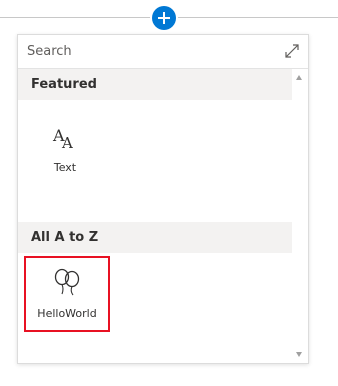 The height and width of the screenshot is (386, 338). What do you see at coordinates (299, 77) in the screenshot?
I see `chevron-up-icon` at bounding box center [299, 77].